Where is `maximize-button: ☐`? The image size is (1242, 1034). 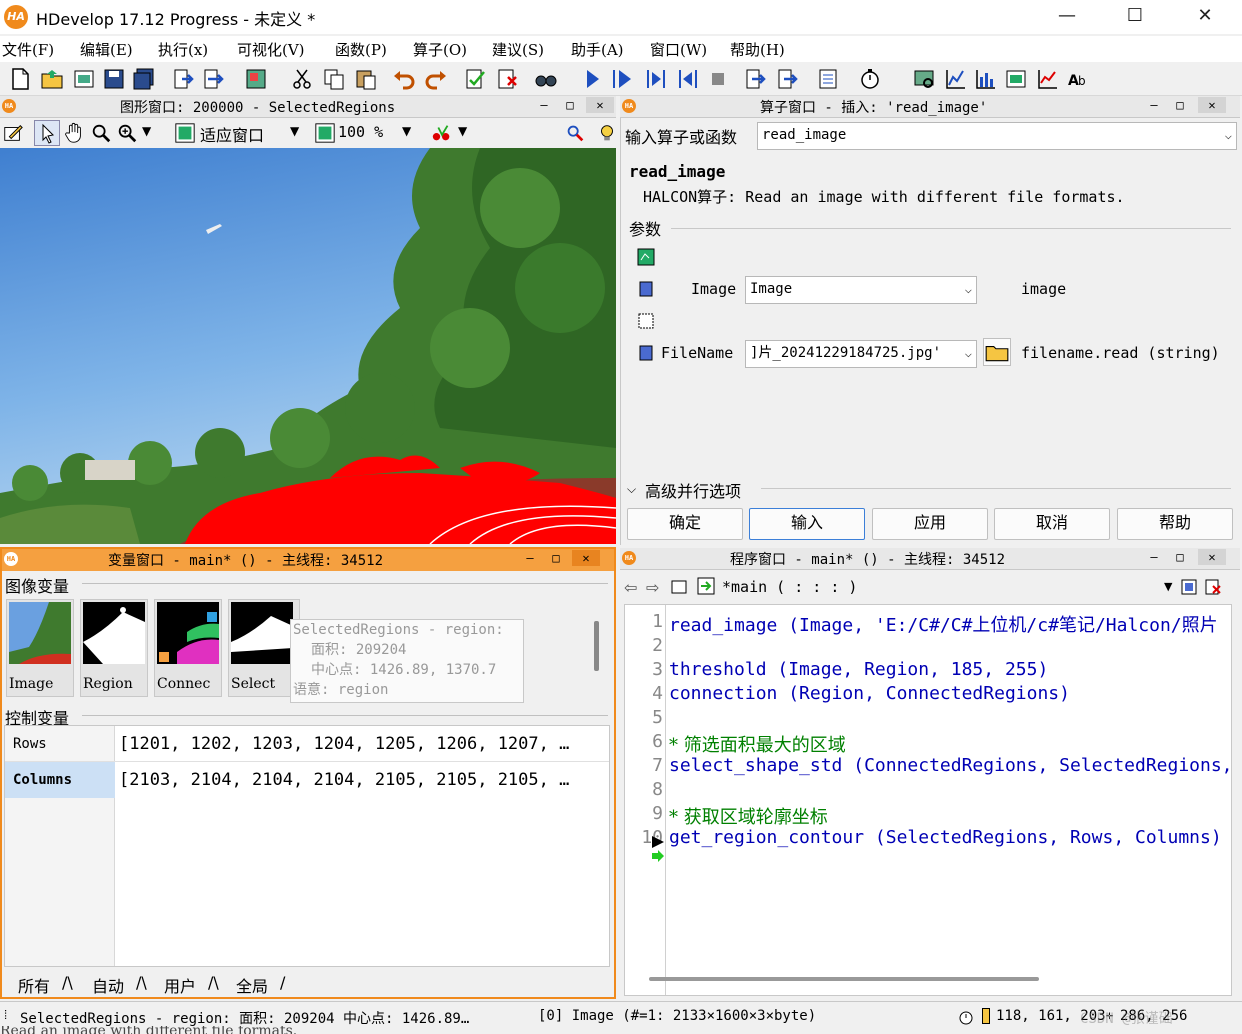
maximize-button: ☐ is located at coordinates (1135, 17).